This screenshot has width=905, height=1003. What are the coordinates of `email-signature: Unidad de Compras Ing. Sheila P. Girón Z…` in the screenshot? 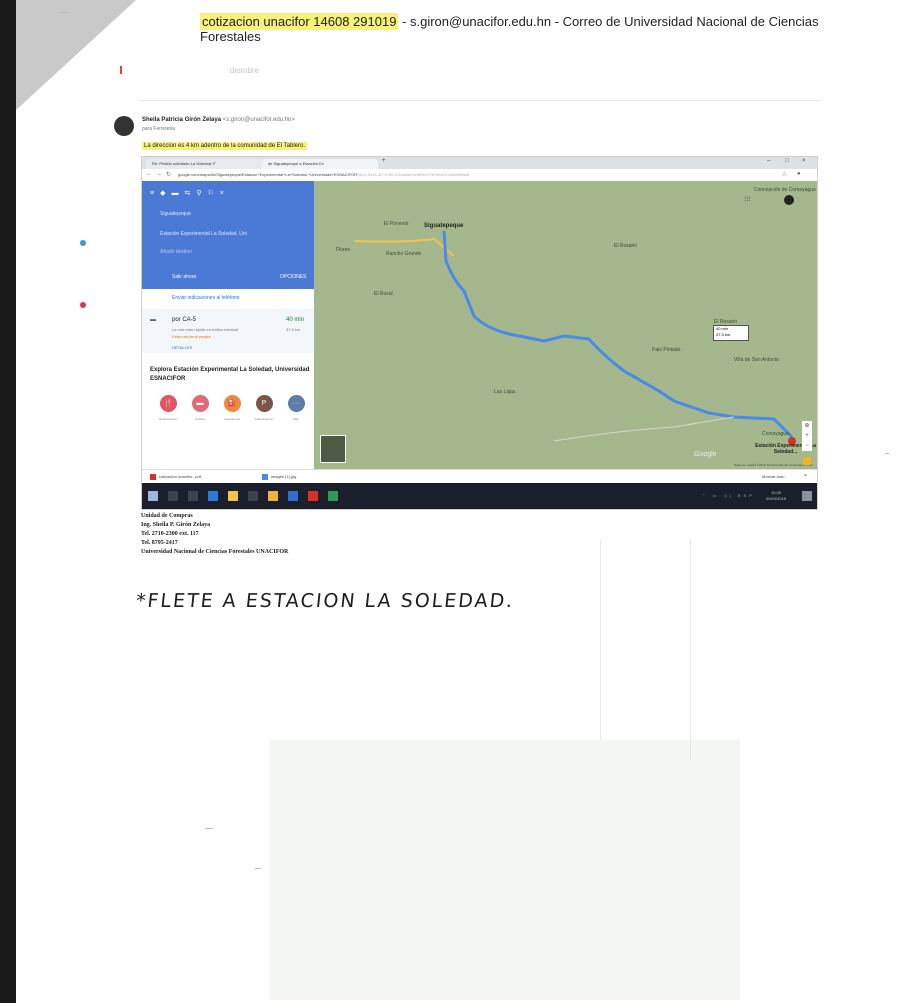 It's located at (214, 534).